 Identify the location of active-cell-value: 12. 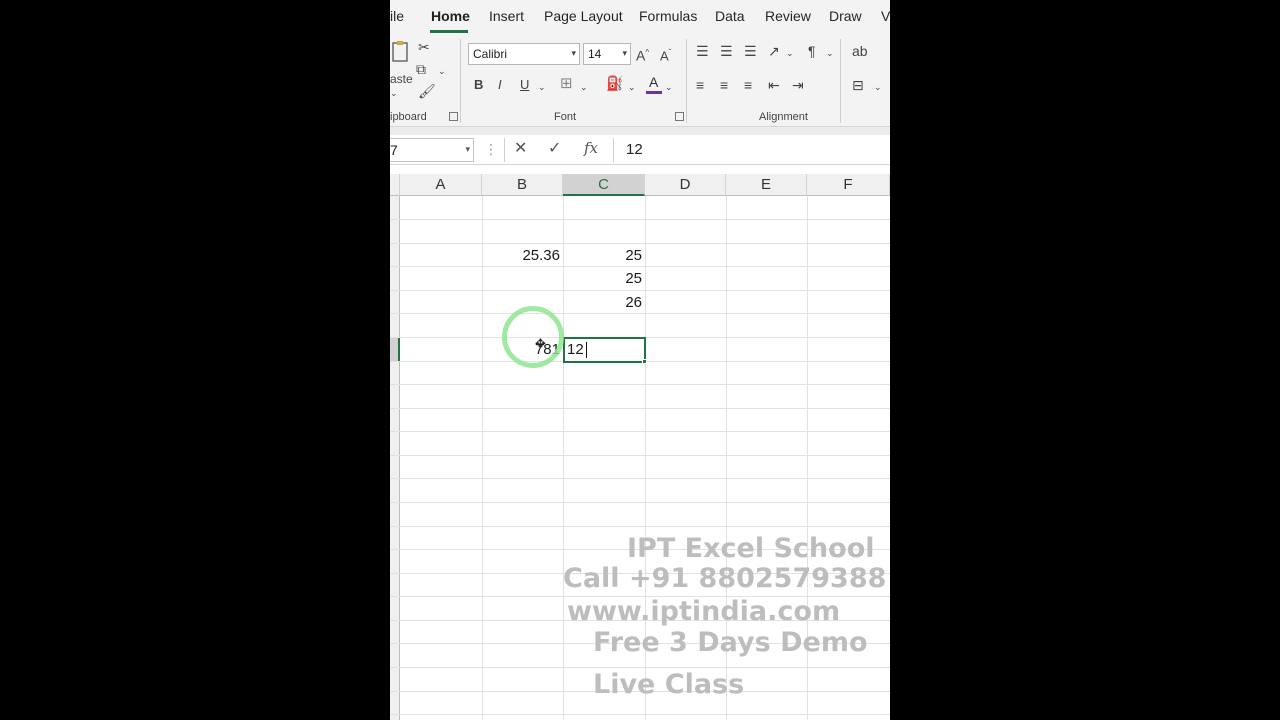
(575, 349).